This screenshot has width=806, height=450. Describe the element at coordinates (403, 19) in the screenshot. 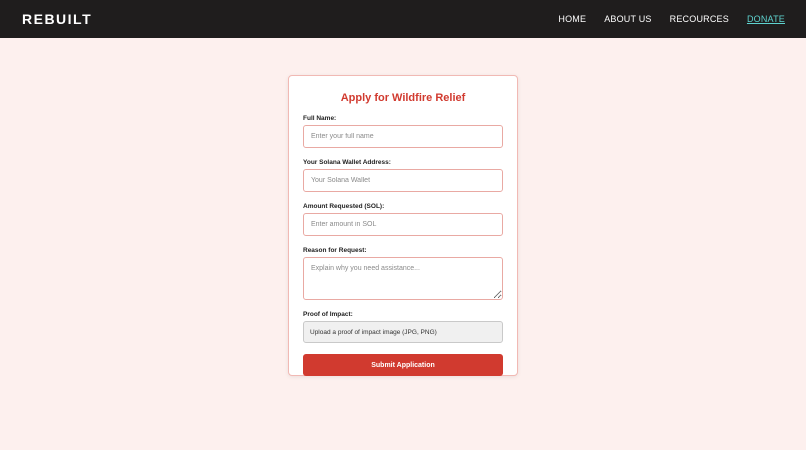

I see `navbar: REBUILT HOME ABOUT US RECOURCES DONATE` at that location.